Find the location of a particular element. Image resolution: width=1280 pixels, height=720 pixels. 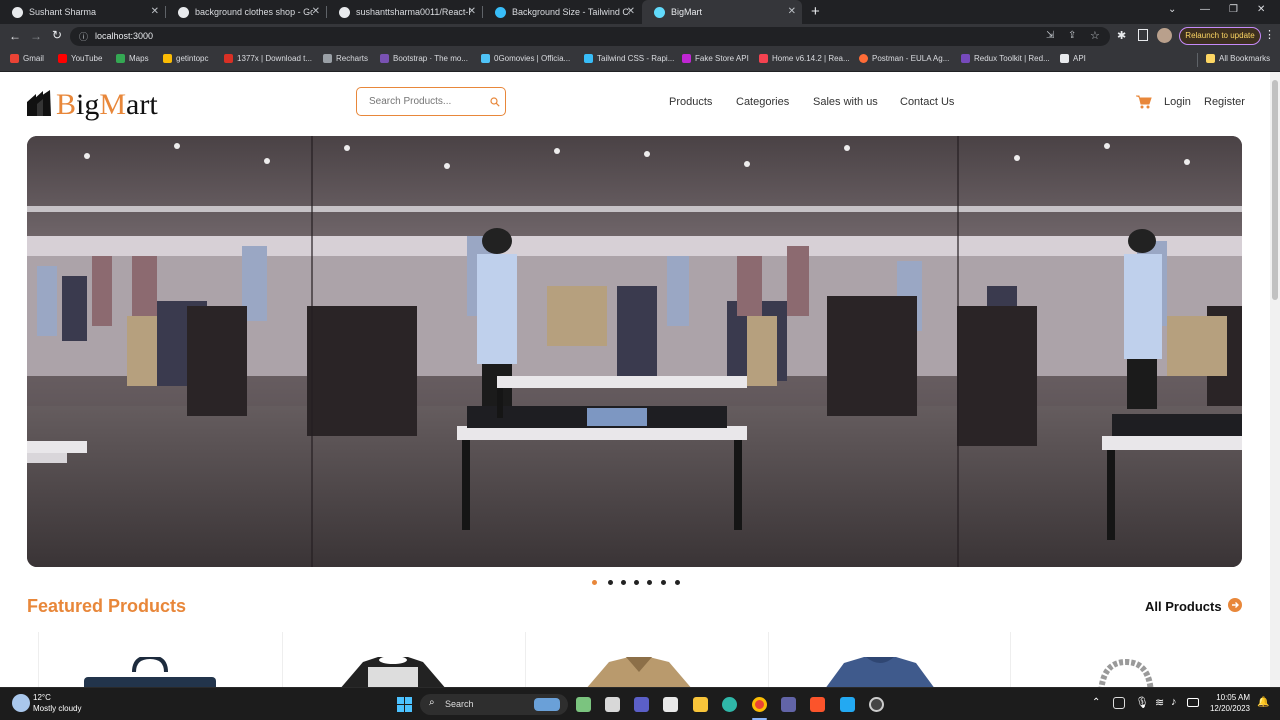

carousel-indicators is located at coordinates (635, 583).